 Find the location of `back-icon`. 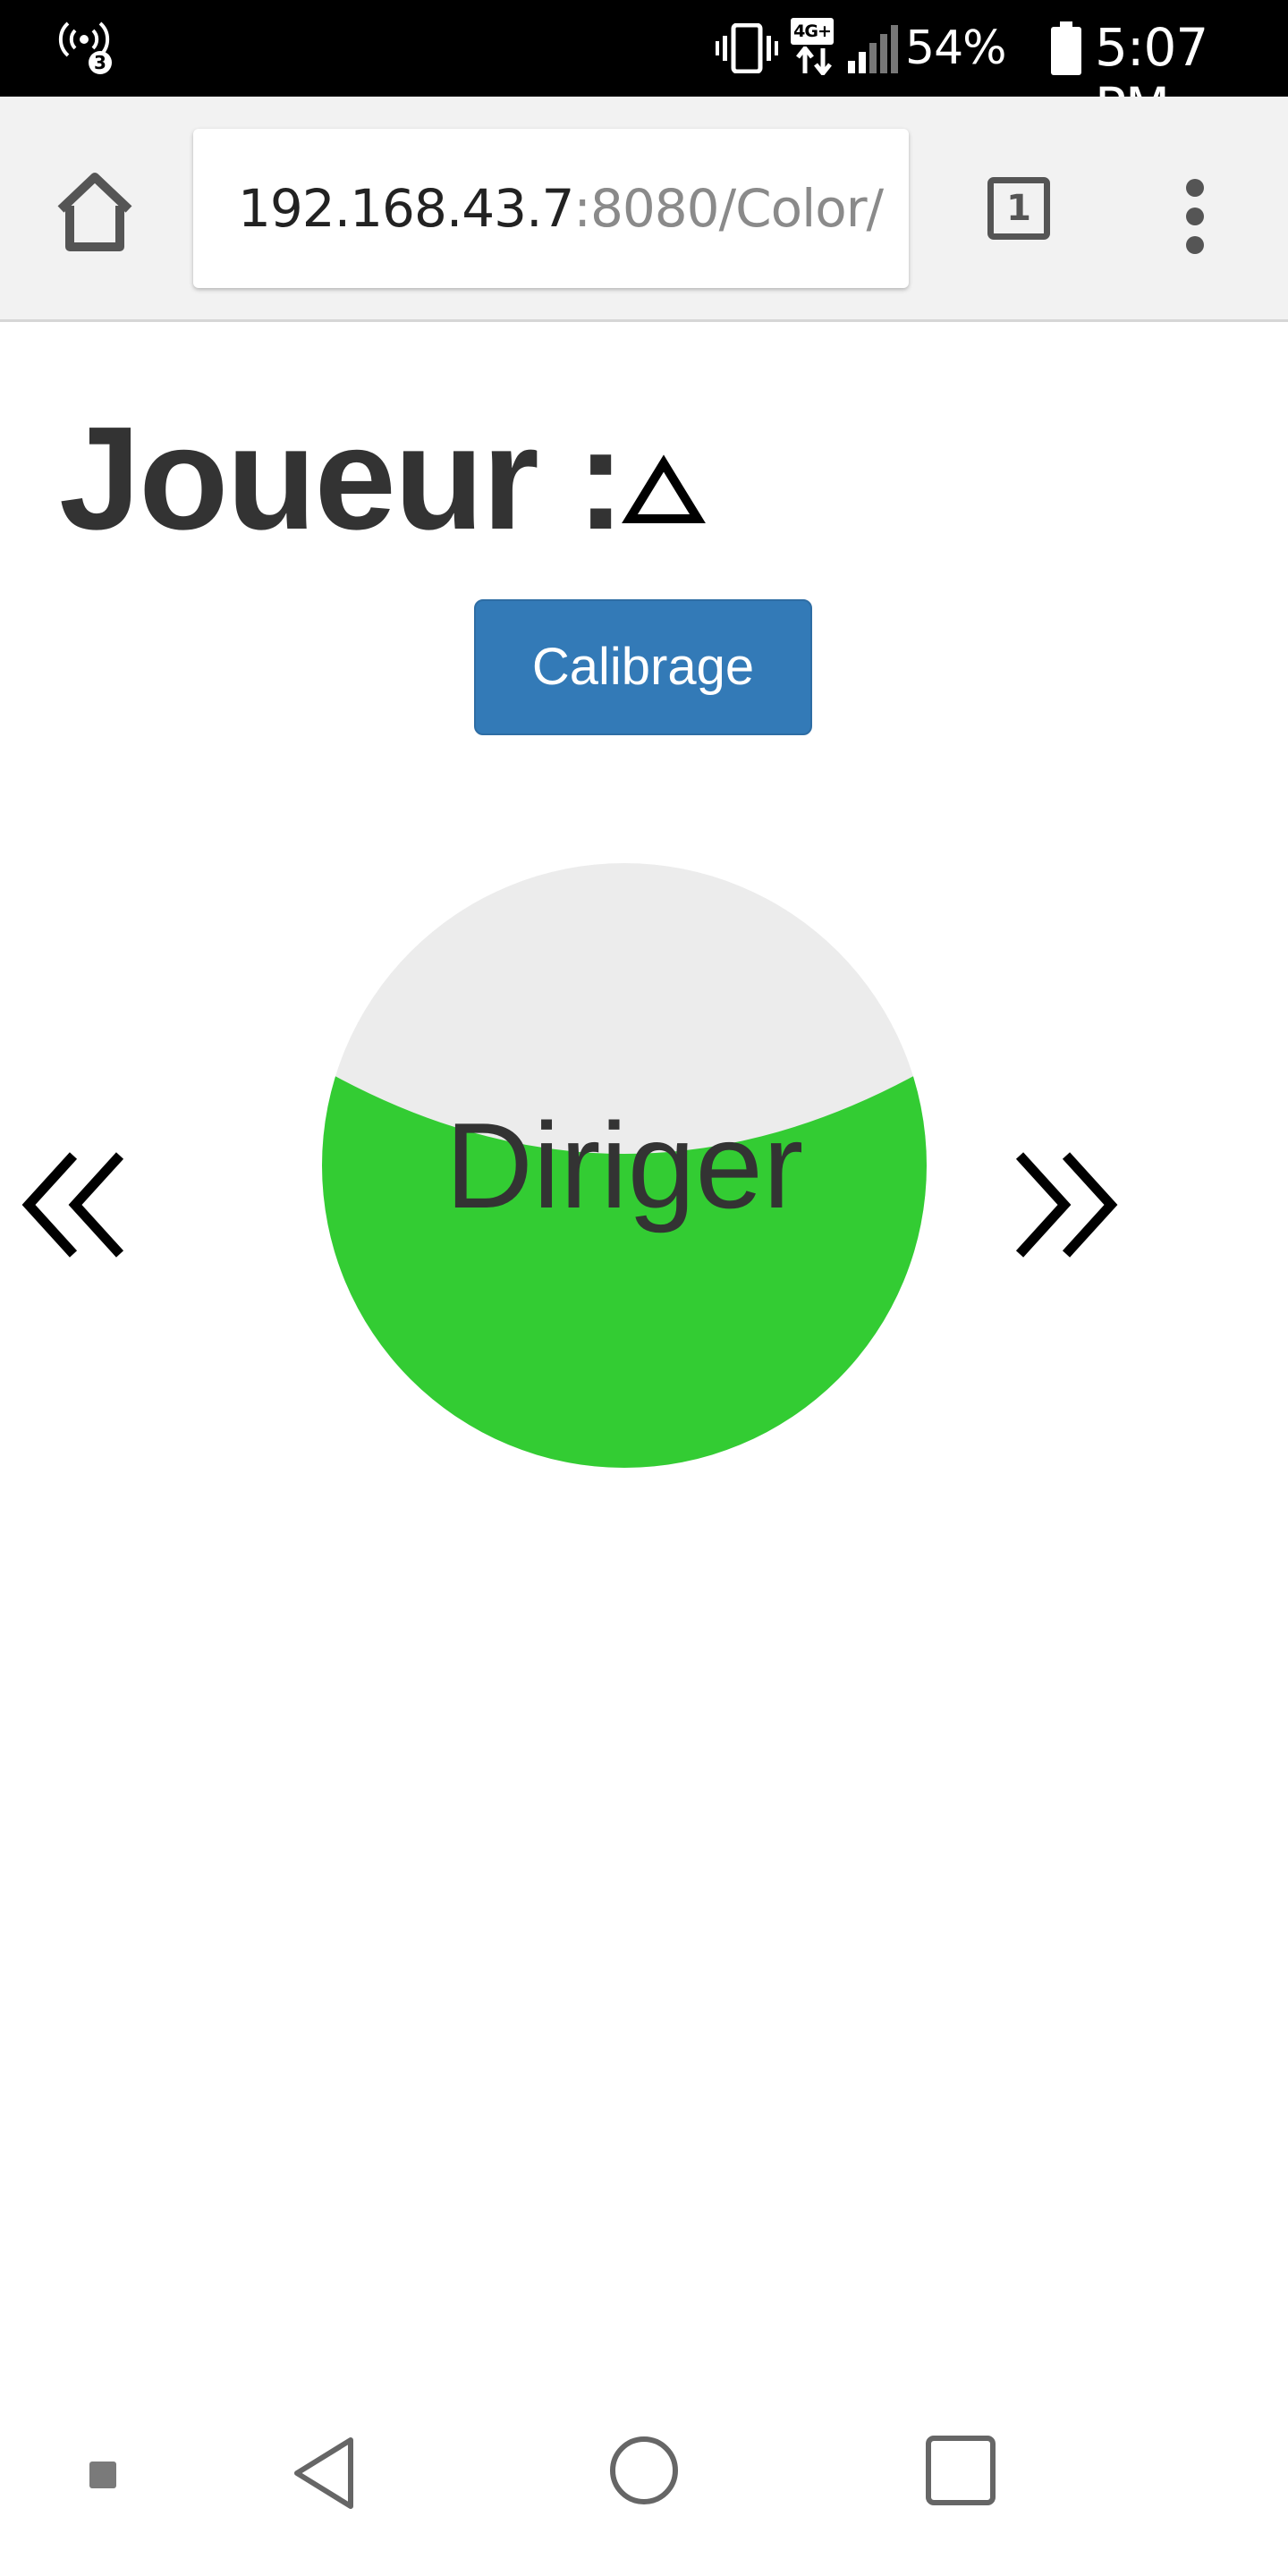

back-icon is located at coordinates (323, 2473).